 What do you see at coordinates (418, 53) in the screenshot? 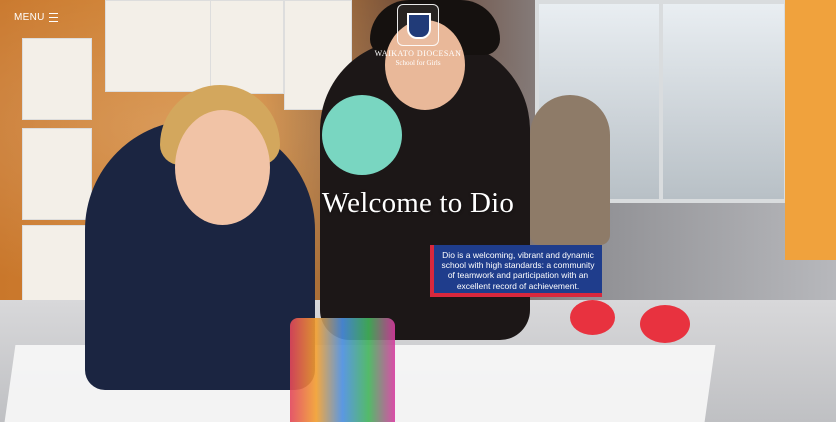
I see `school-name: WAIKATO DIOCESAN` at bounding box center [418, 53].